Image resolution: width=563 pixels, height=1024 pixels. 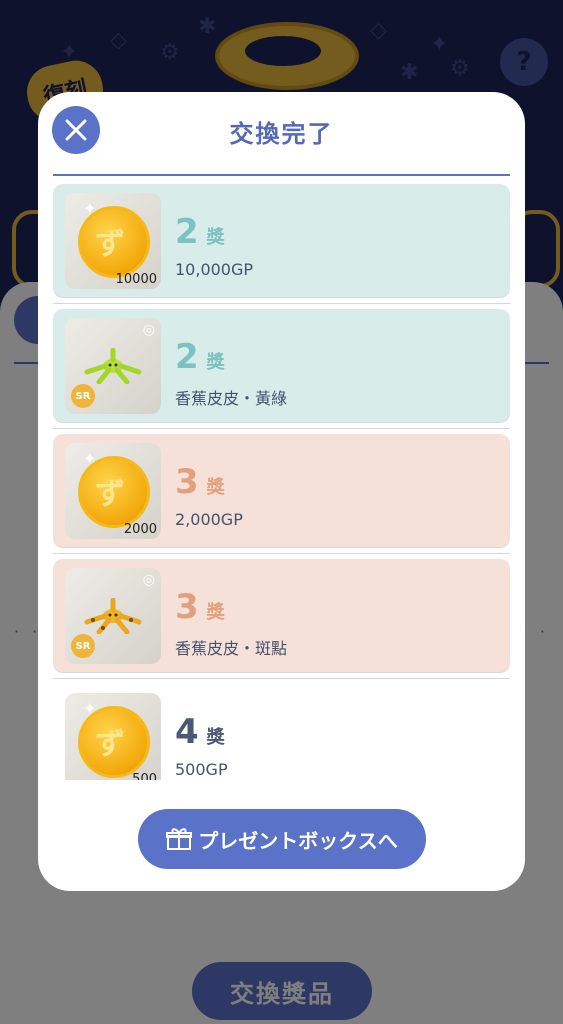 I want to click on present-box-button: プレゼントボックスへ, so click(x=282, y=839).